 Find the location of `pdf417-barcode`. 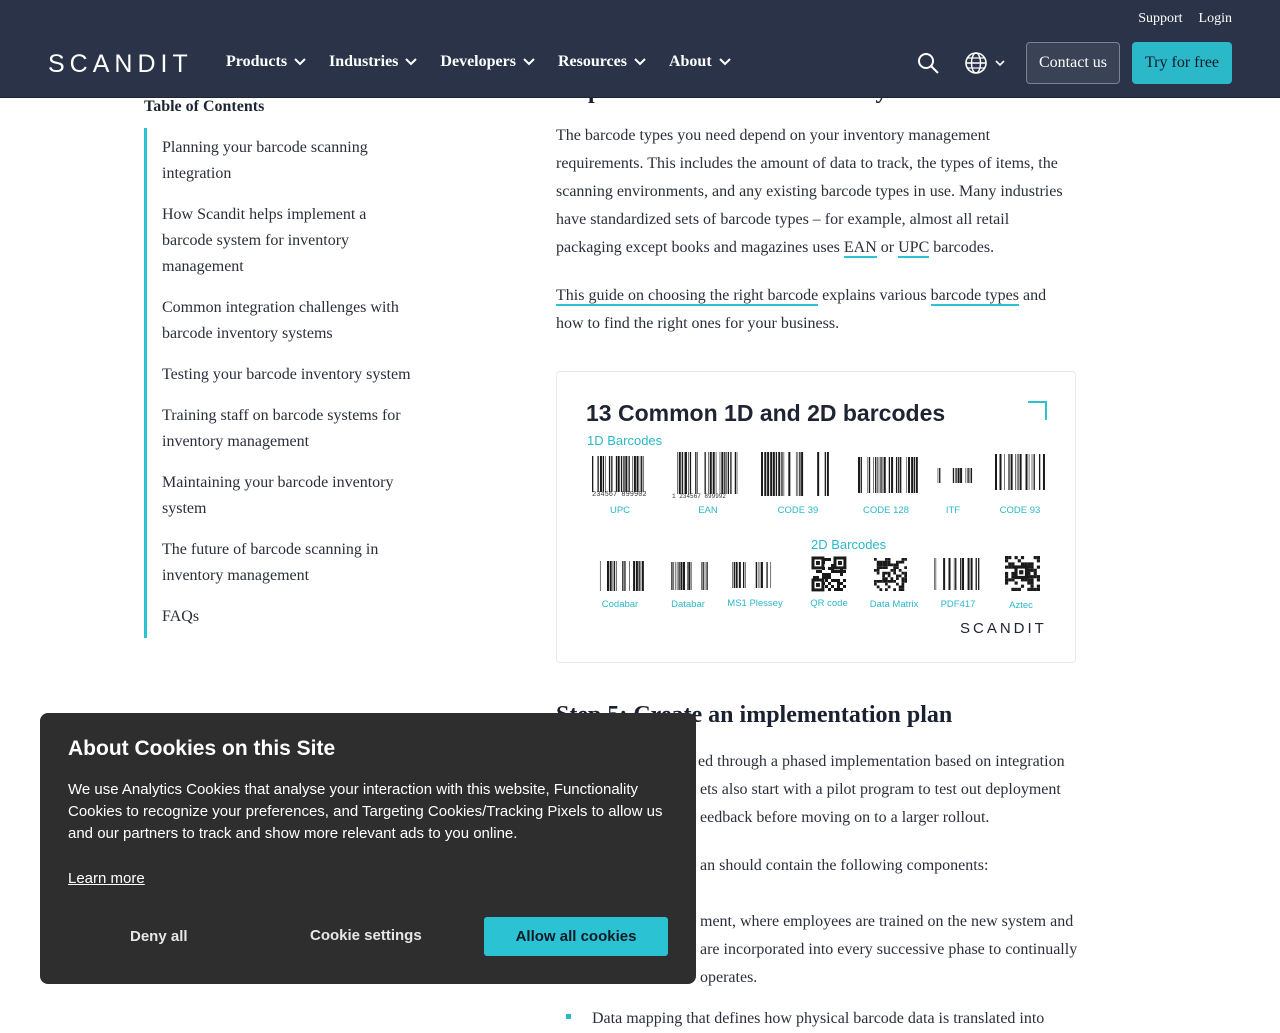

pdf417-barcode is located at coordinates (957, 574).